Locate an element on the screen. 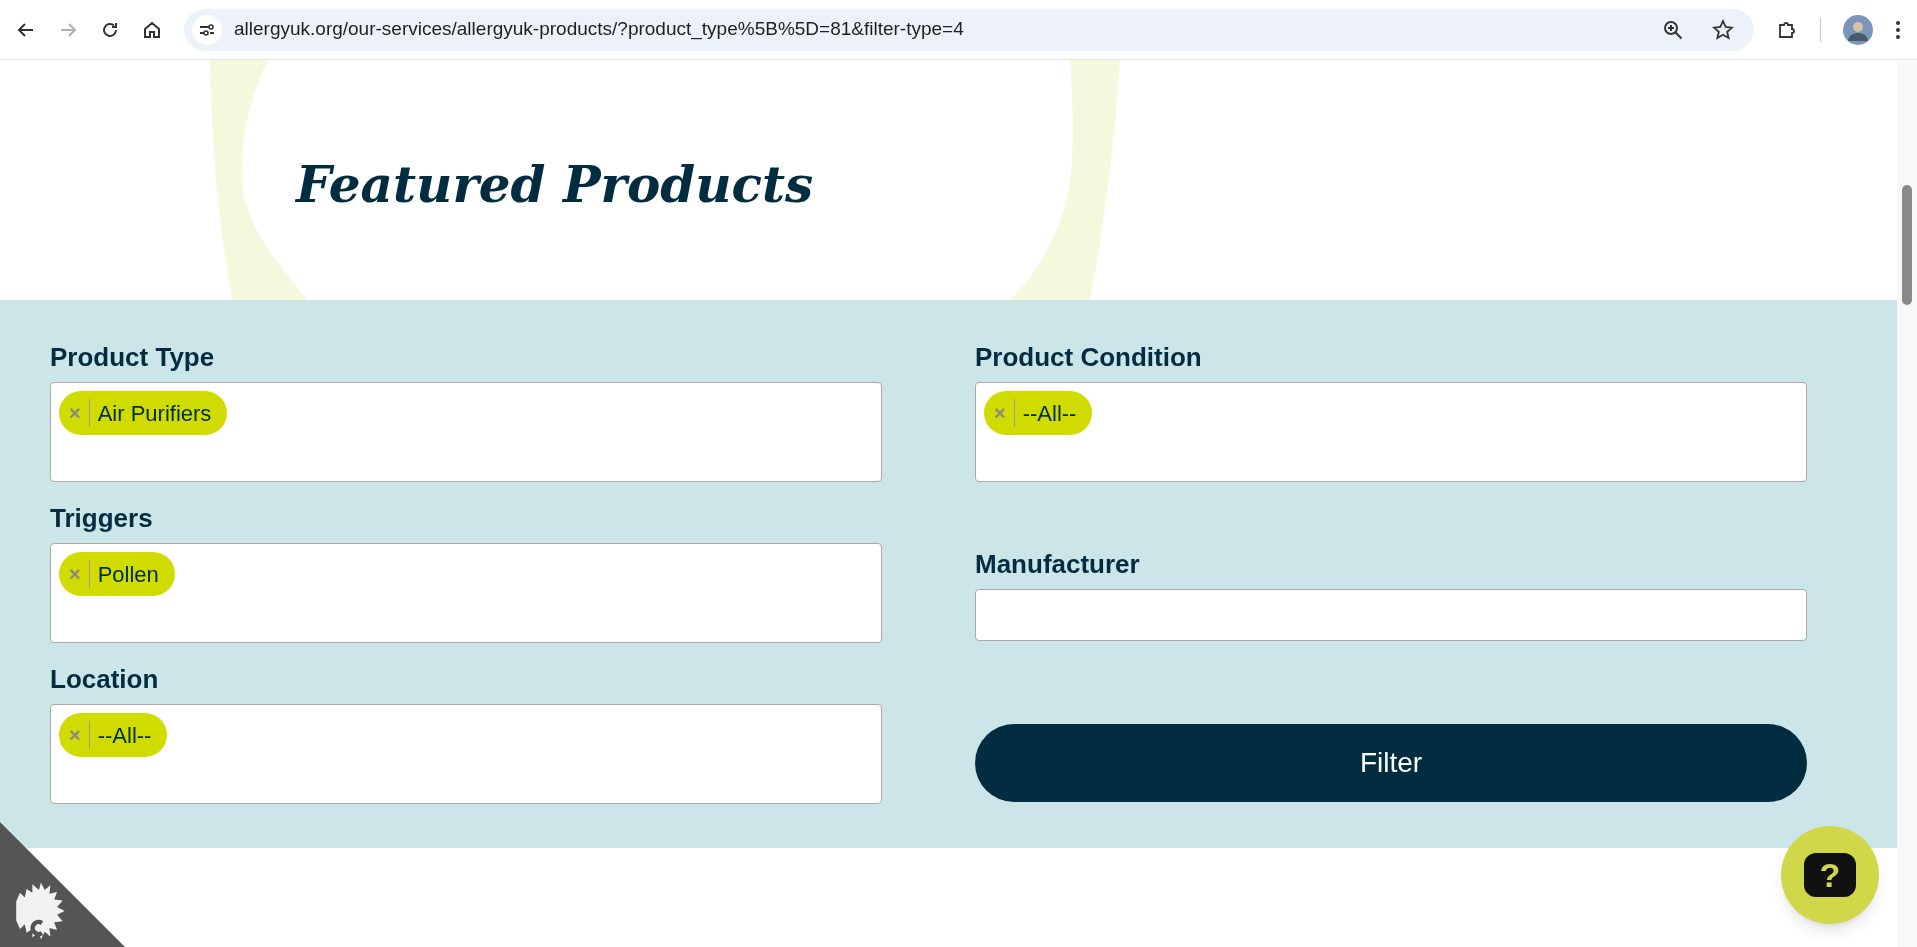 Image resolution: width=1917 pixels, height=947 pixels. field-label: Manufacturer is located at coordinates (1058, 564).